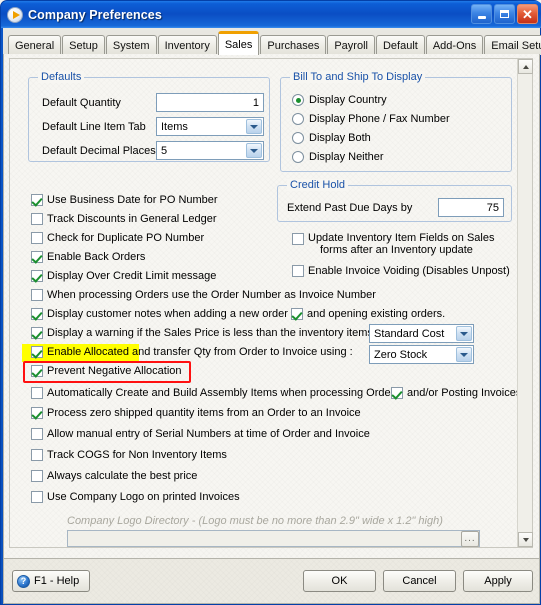 This screenshot has height=605, width=541. What do you see at coordinates (273, 538) in the screenshot?
I see `company-logo-directory-input` at bounding box center [273, 538].